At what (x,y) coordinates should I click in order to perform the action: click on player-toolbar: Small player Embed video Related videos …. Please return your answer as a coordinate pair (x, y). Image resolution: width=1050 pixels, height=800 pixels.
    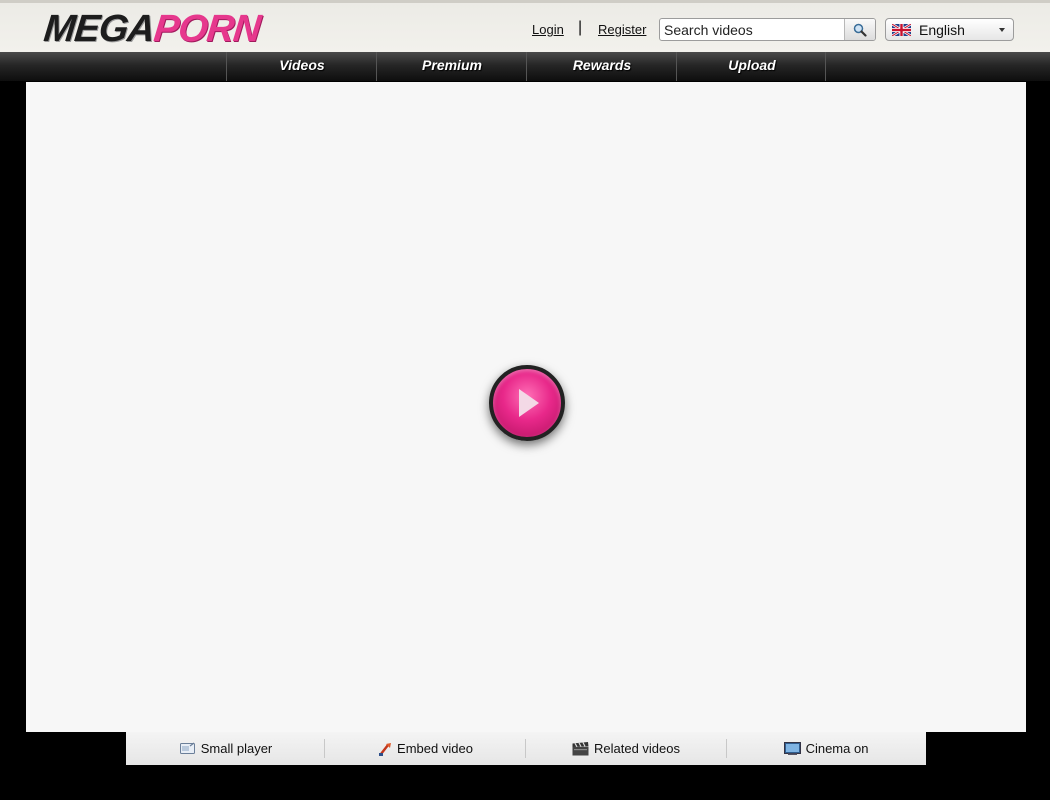
    Looking at the image, I should click on (526, 748).